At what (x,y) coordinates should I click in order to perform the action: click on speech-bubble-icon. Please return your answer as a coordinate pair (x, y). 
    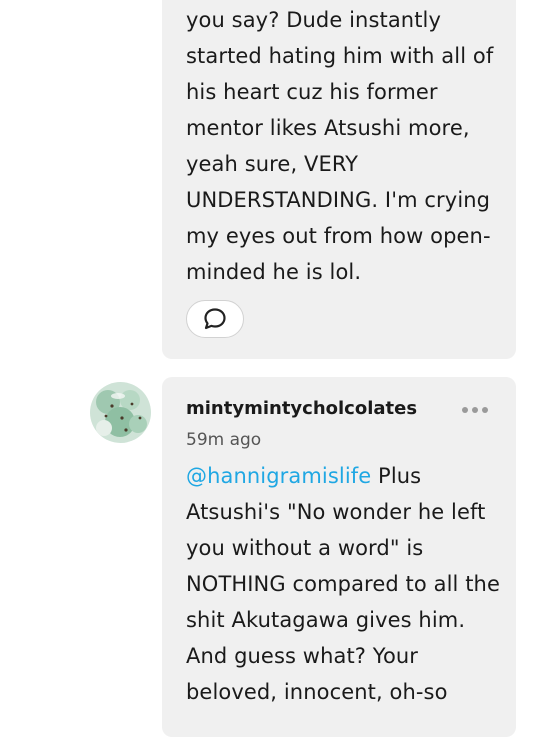
    Looking at the image, I should click on (215, 319).